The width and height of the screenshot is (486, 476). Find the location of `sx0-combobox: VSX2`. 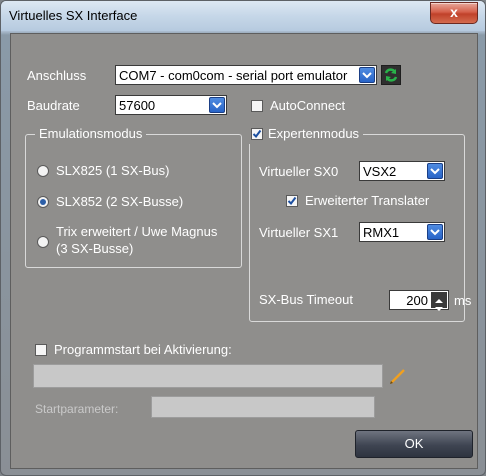

sx0-combobox: VSX2 is located at coordinates (402, 171).